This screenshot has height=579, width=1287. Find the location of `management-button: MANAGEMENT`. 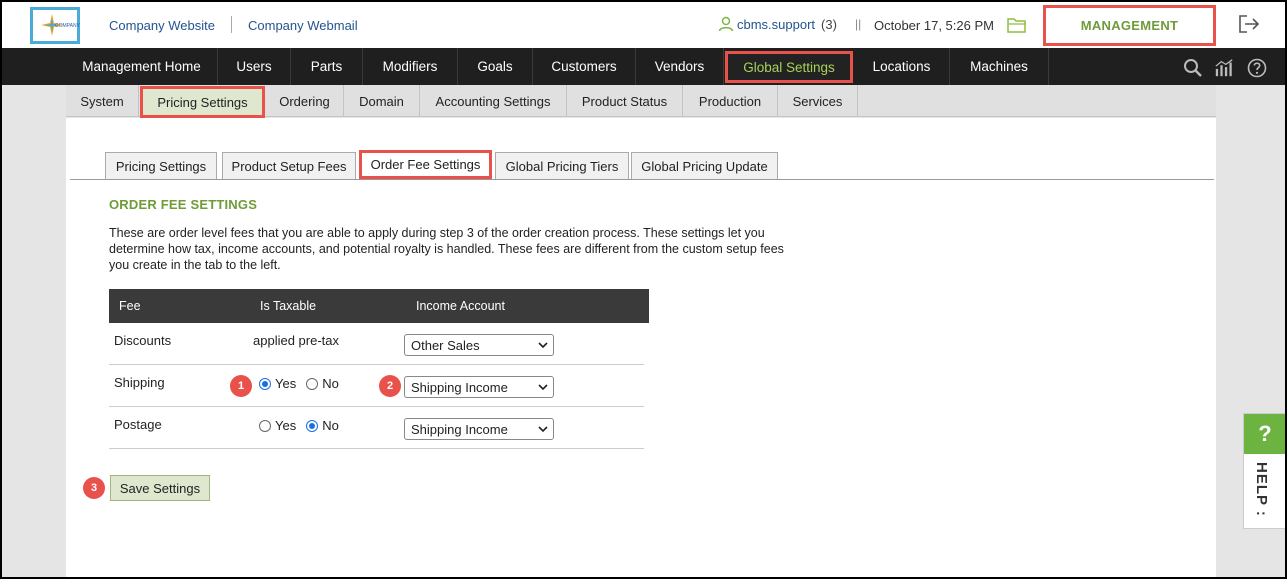

management-button: MANAGEMENT is located at coordinates (1129, 25).